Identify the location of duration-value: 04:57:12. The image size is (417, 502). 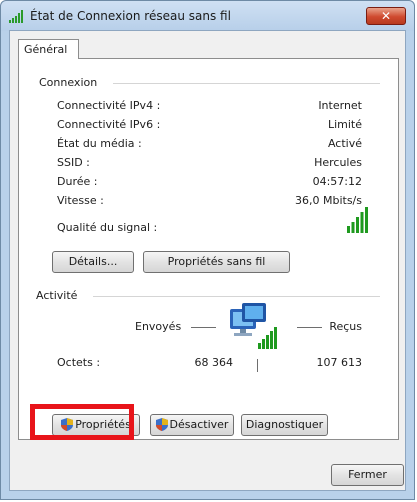
(337, 181).